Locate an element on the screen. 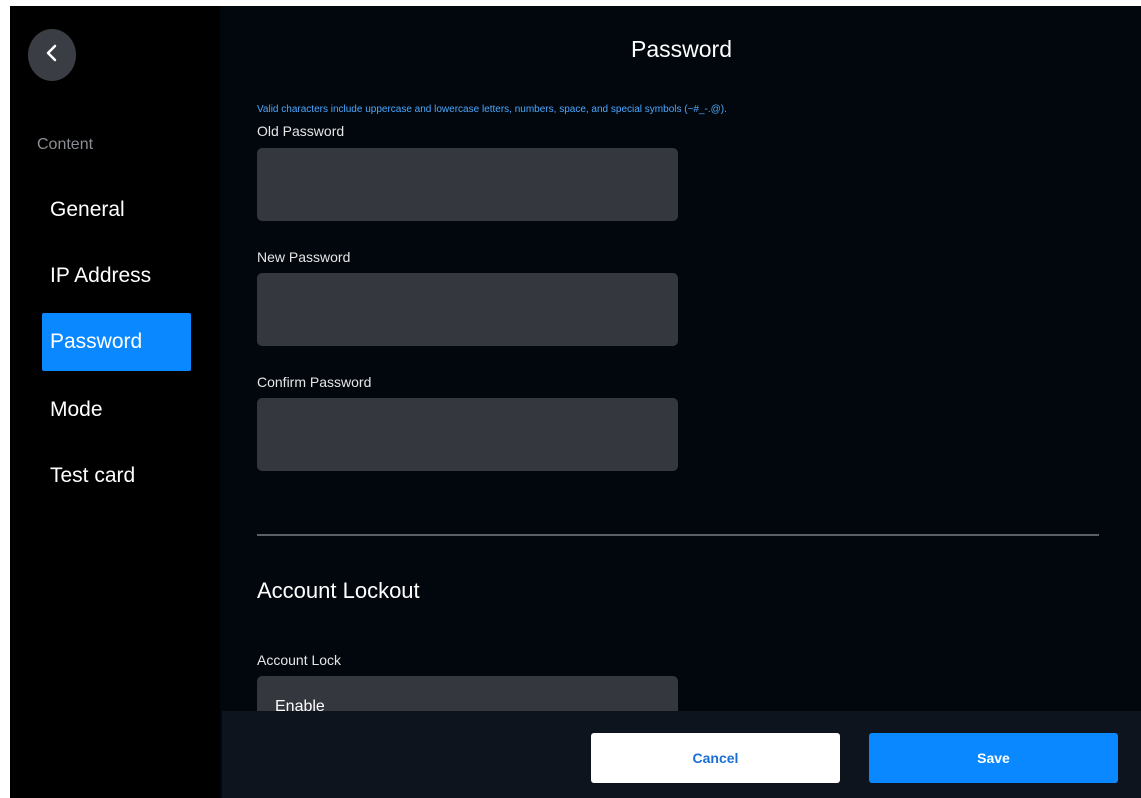 The width and height of the screenshot is (1141, 798). chevron-left-icon is located at coordinates (52, 55).